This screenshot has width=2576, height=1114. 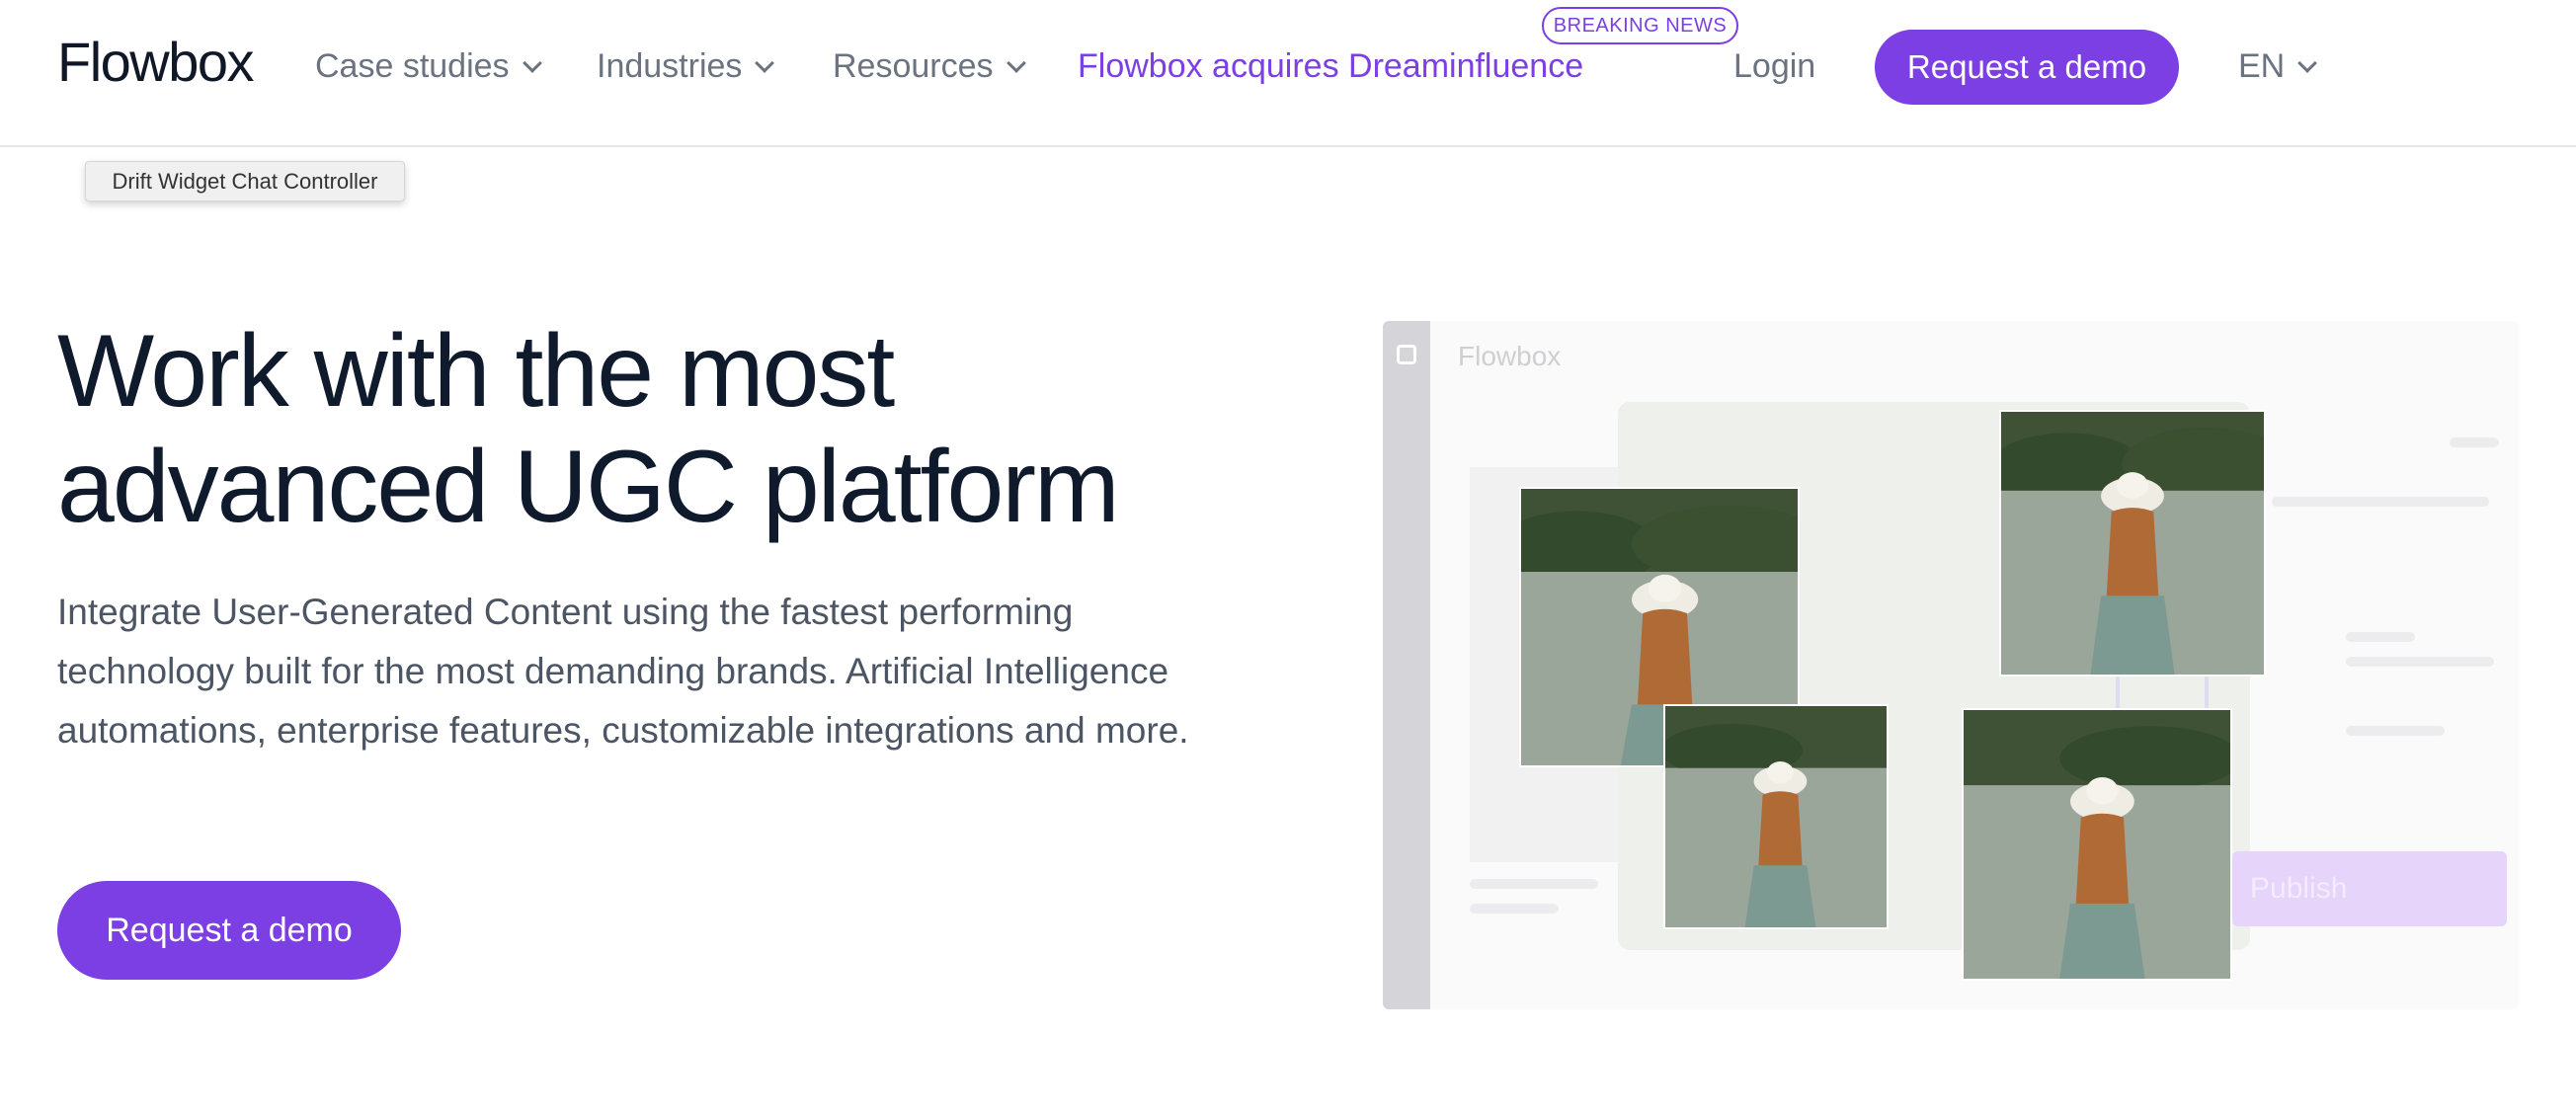 I want to click on mockup-publish-label: Publish, so click(x=2299, y=888).